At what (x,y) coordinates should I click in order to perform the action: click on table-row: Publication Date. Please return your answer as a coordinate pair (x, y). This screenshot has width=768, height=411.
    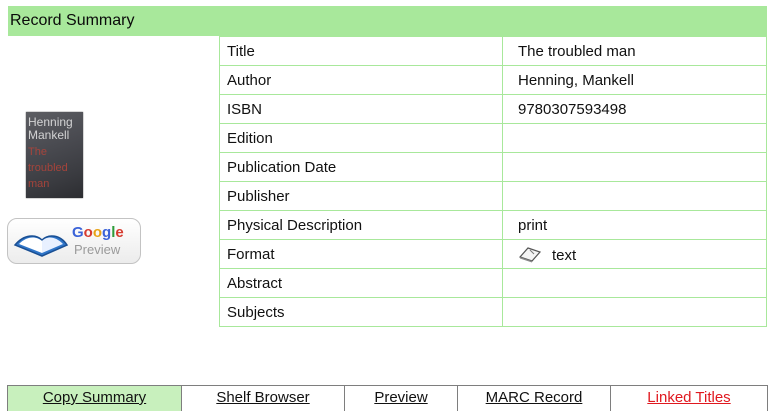
    Looking at the image, I should click on (493, 167).